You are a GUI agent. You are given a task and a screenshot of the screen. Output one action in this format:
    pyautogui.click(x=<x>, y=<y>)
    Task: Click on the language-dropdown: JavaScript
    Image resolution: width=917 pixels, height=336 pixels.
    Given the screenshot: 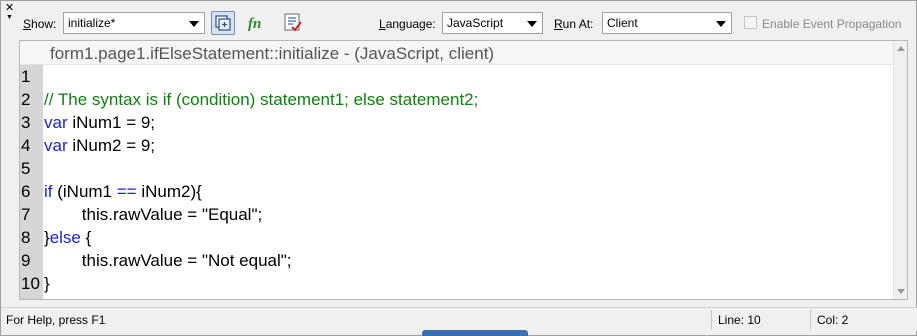 What is the action you would take?
    pyautogui.click(x=492, y=23)
    